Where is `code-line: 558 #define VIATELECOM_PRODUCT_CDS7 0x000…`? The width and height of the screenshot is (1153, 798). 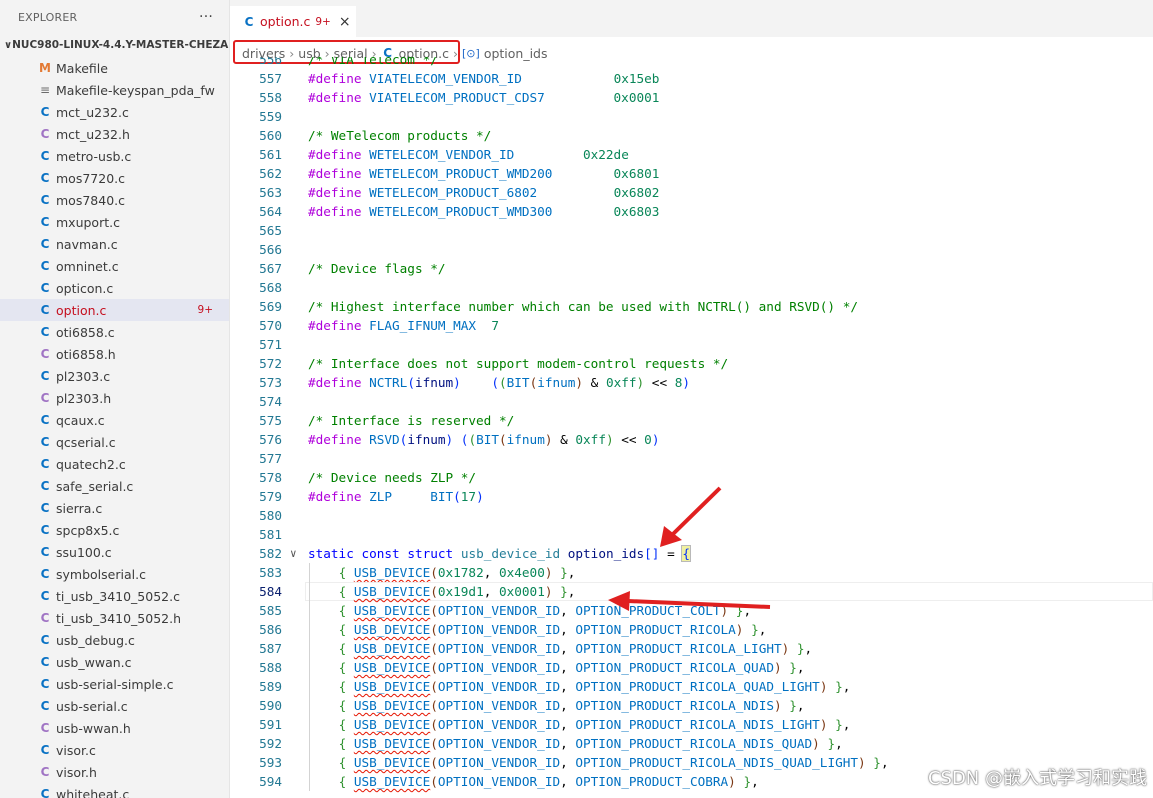
code-line: 558 #define VIATELECOM_PRODUCT_CDS7 0x000… is located at coordinates (691, 97).